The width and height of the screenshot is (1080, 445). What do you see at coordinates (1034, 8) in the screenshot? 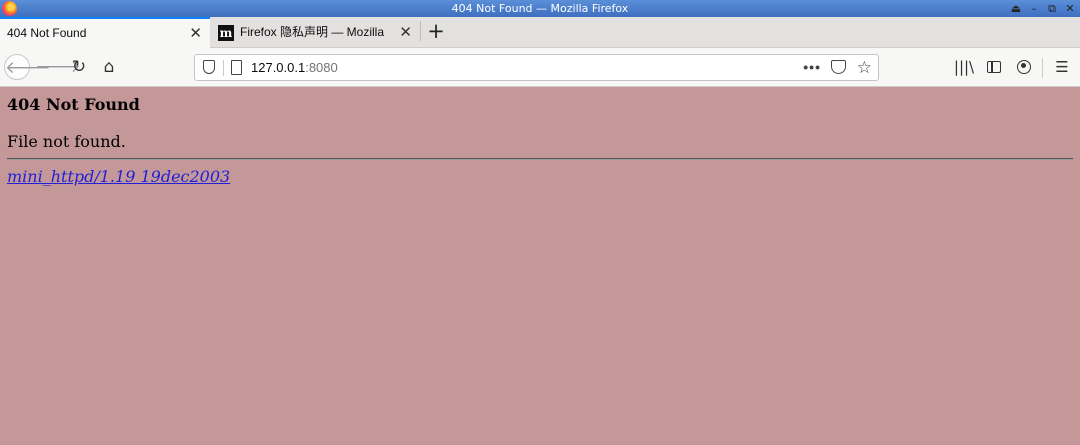
I see `minimize-button: –` at bounding box center [1034, 8].